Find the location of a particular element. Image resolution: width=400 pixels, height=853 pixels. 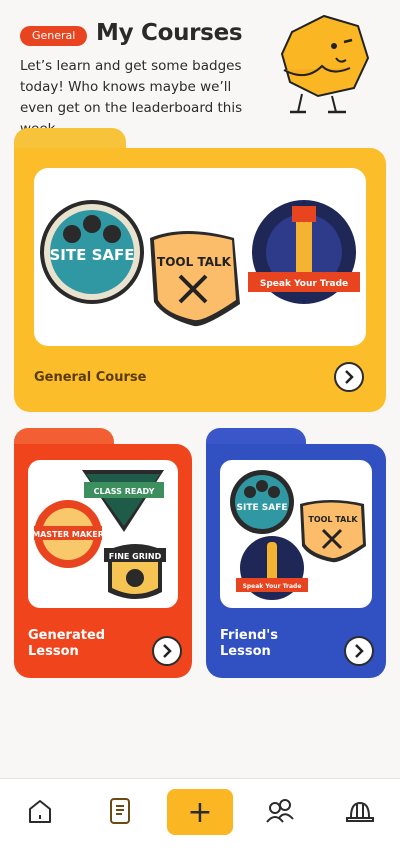

tool-talk-badge: TOOL TALK is located at coordinates (195, 279).